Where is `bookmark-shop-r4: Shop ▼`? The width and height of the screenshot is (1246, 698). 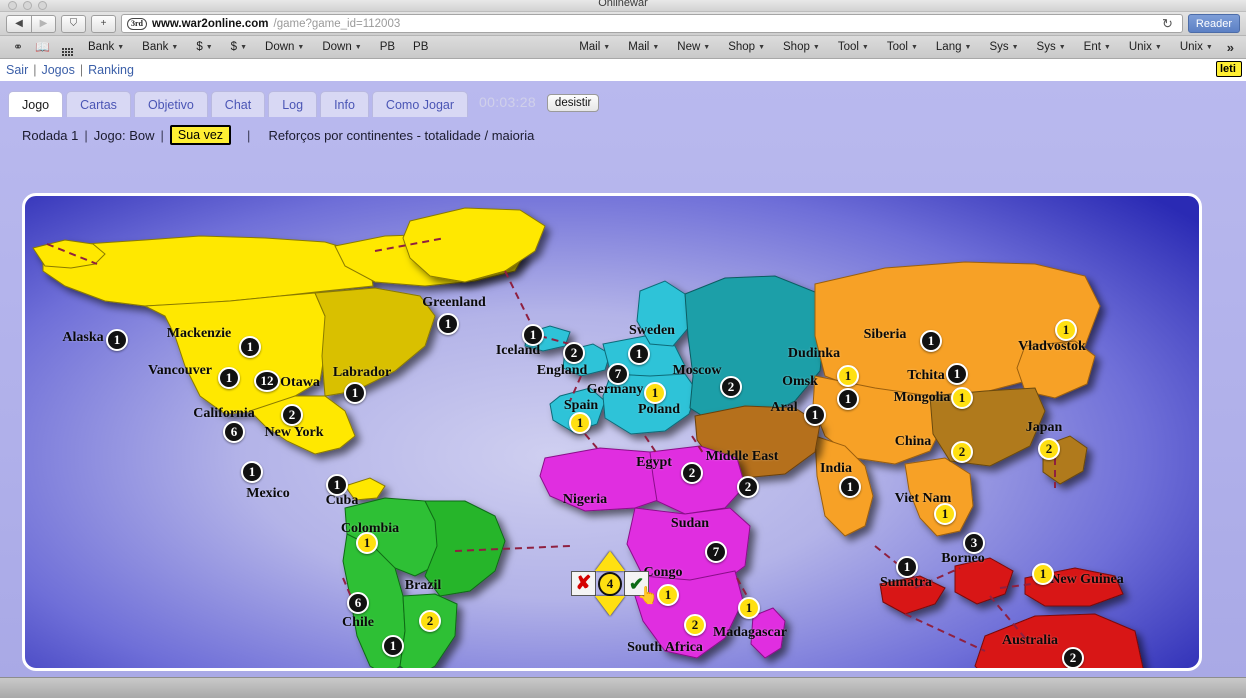 bookmark-shop-r4: Shop ▼ is located at coordinates (801, 47).